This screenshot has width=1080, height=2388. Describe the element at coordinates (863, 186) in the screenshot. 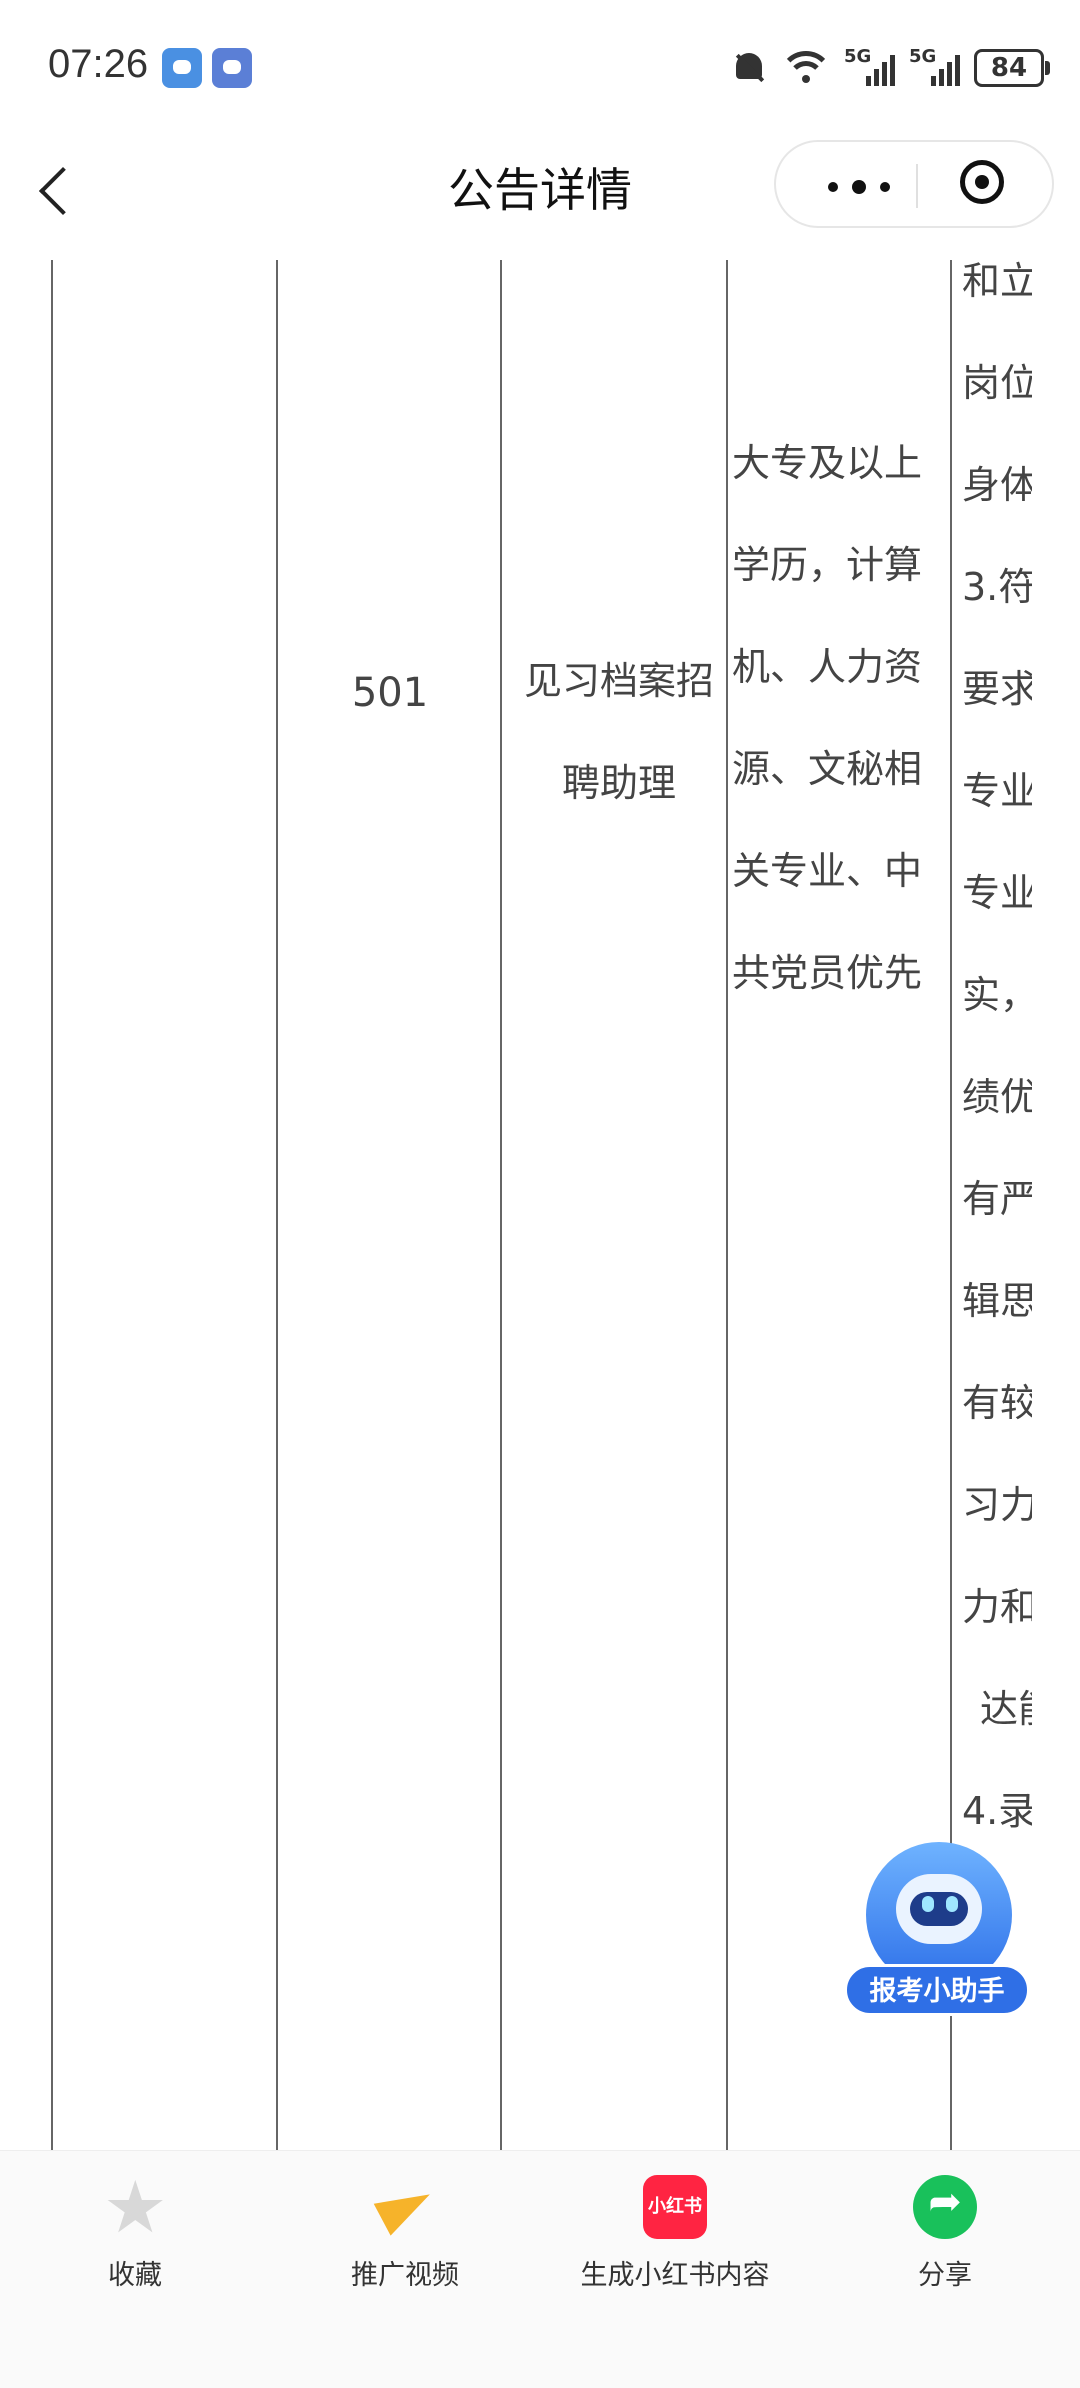

I see `more-menu-button` at that location.